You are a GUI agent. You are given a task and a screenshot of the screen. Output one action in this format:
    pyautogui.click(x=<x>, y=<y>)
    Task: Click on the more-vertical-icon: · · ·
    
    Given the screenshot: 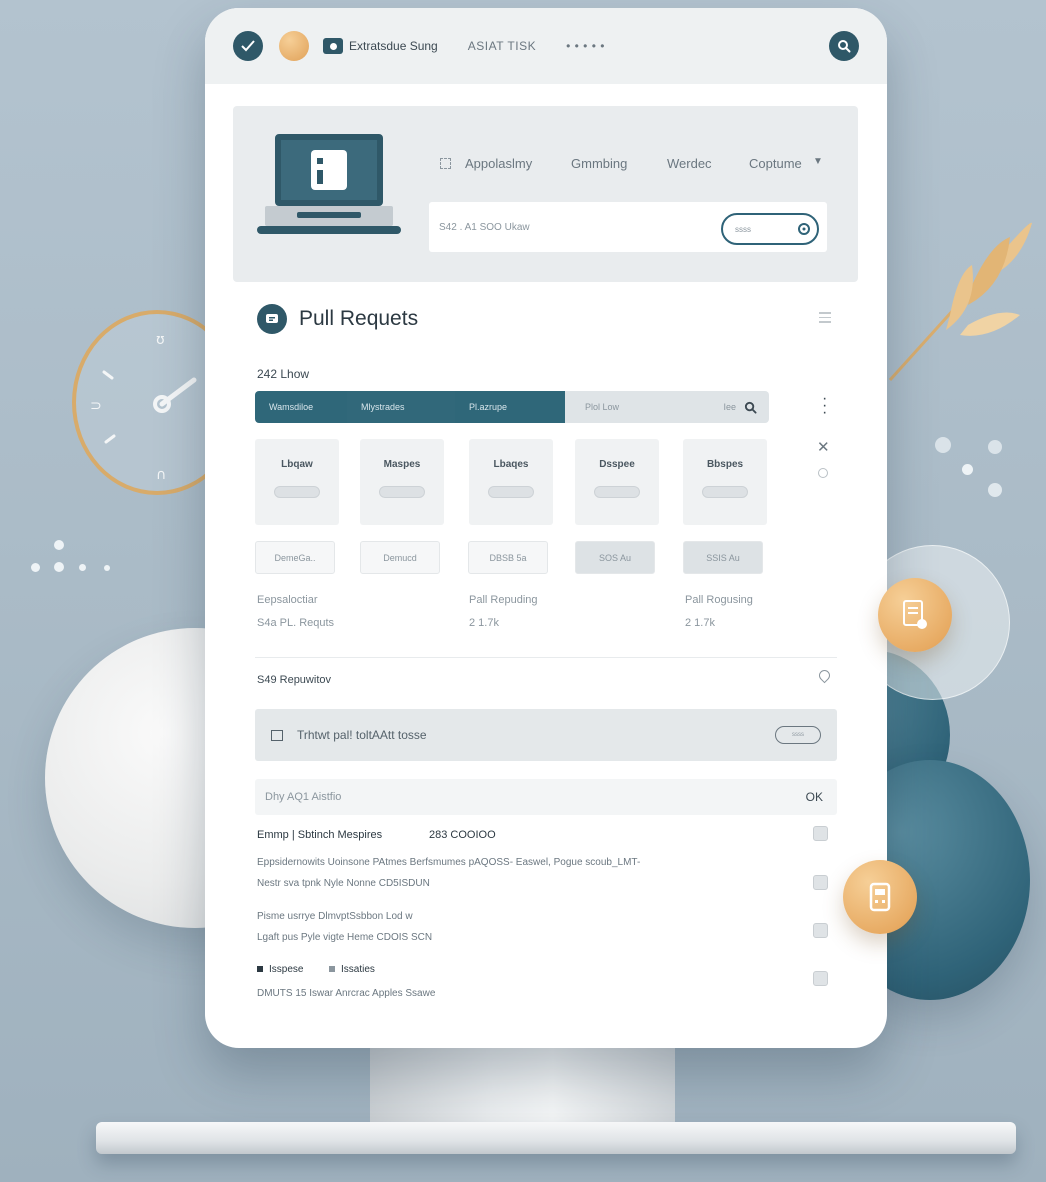 What is the action you would take?
    pyautogui.click(x=824, y=406)
    